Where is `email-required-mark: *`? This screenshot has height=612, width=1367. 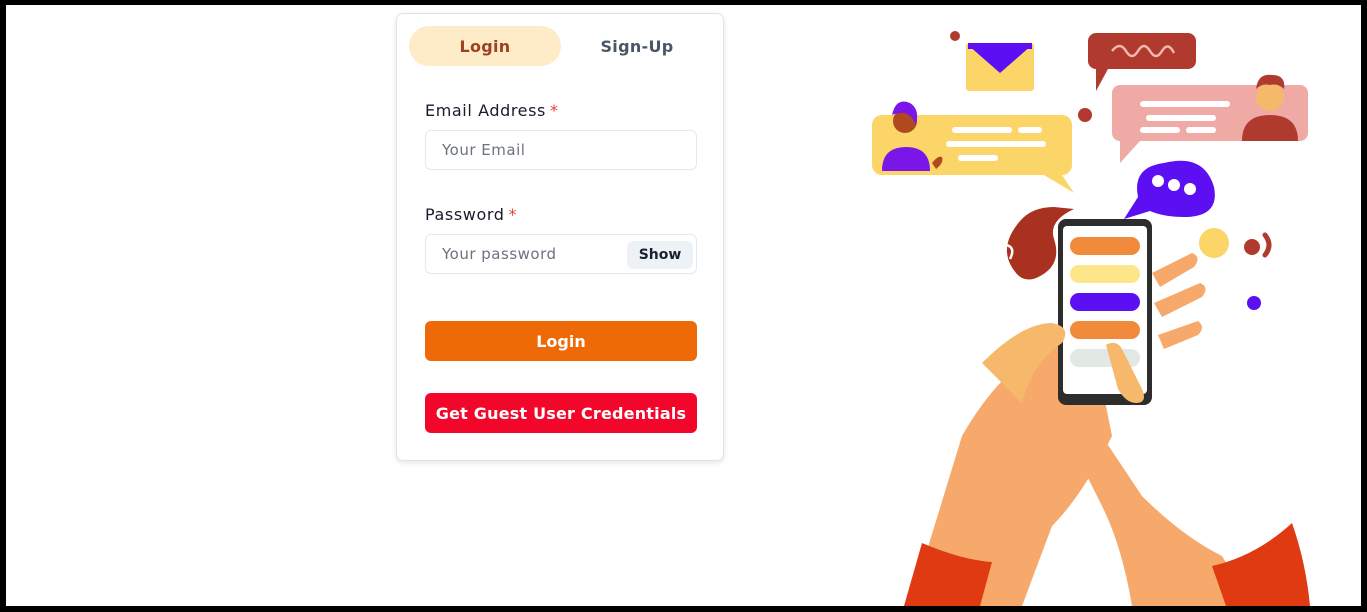 email-required-mark: * is located at coordinates (554, 110).